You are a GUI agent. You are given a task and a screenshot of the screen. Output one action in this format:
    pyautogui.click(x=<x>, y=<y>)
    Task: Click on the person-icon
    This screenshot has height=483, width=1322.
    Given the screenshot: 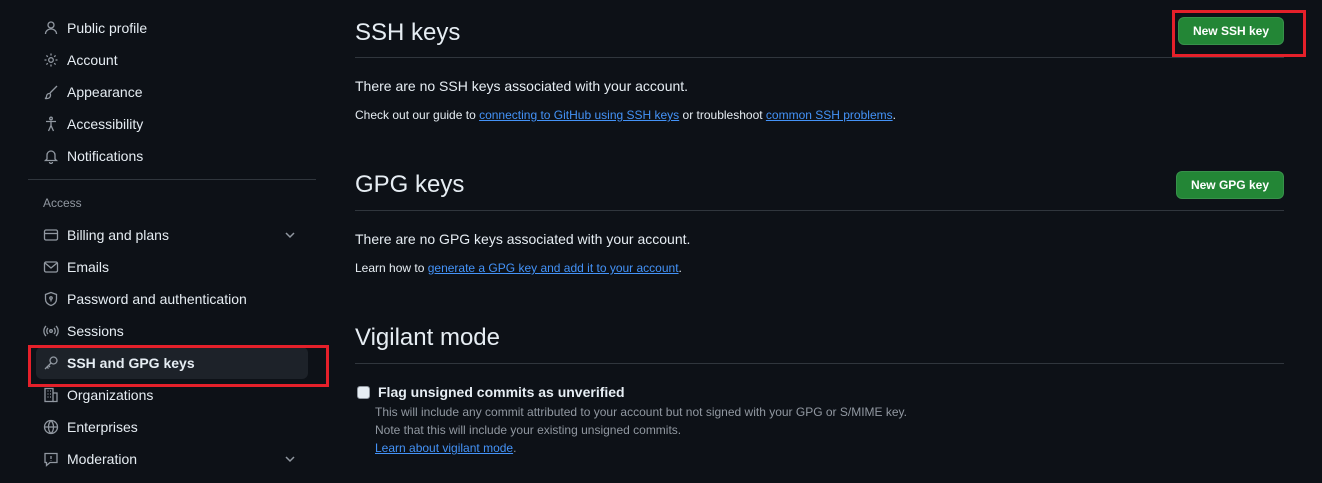 What is the action you would take?
    pyautogui.click(x=51, y=28)
    